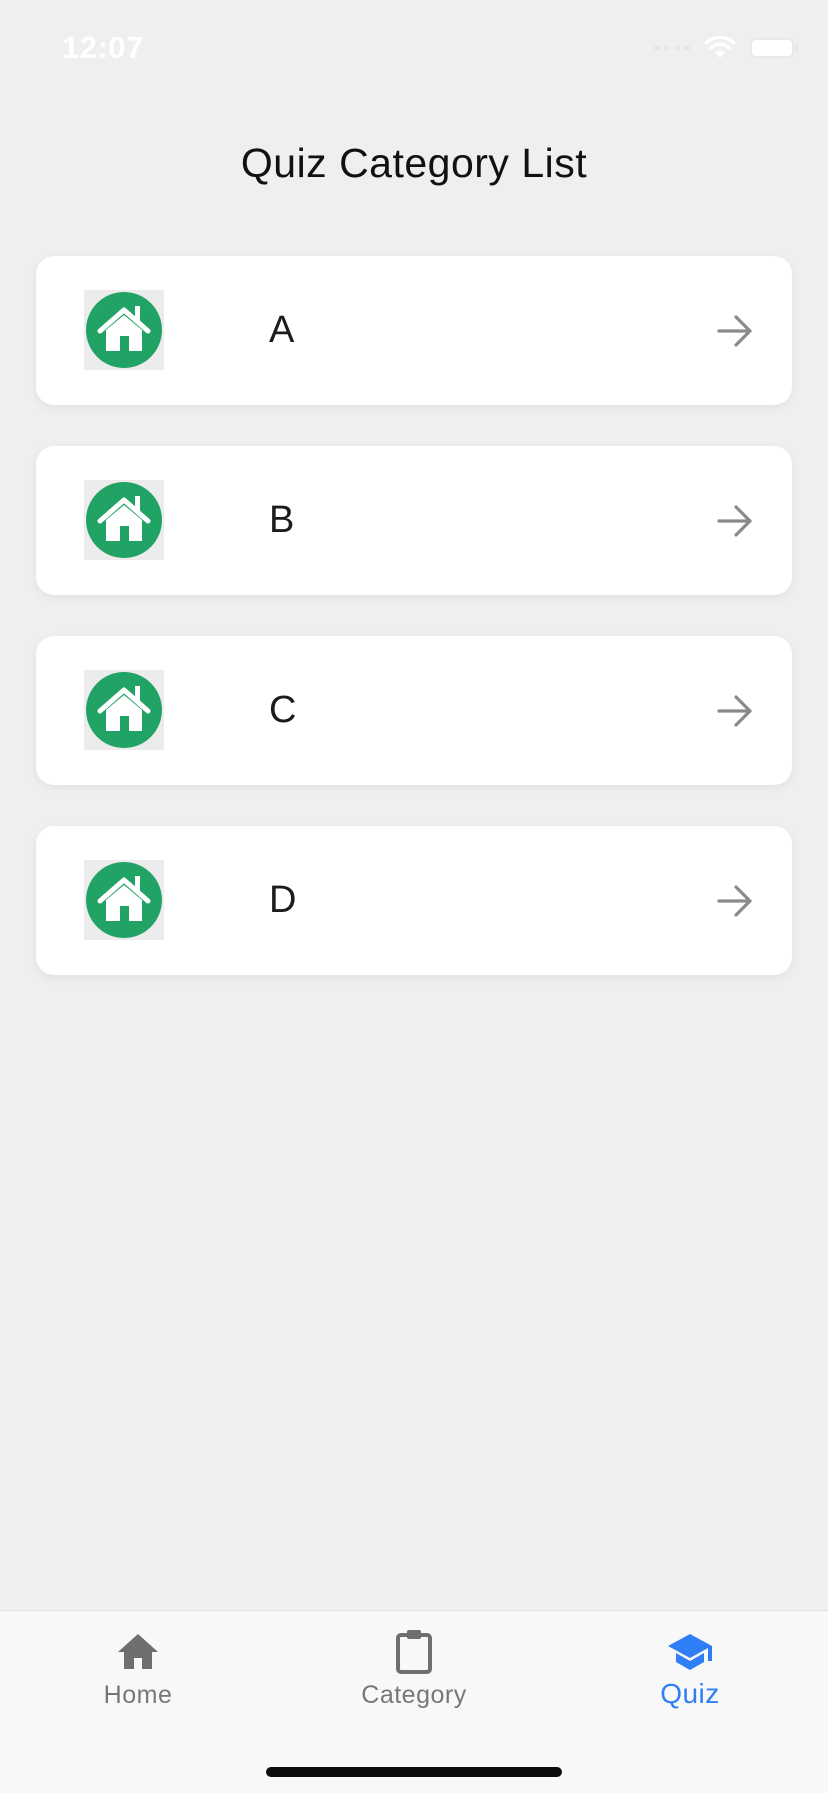 The image size is (828, 1793). What do you see at coordinates (283, 710) in the screenshot?
I see `category-label: C` at bounding box center [283, 710].